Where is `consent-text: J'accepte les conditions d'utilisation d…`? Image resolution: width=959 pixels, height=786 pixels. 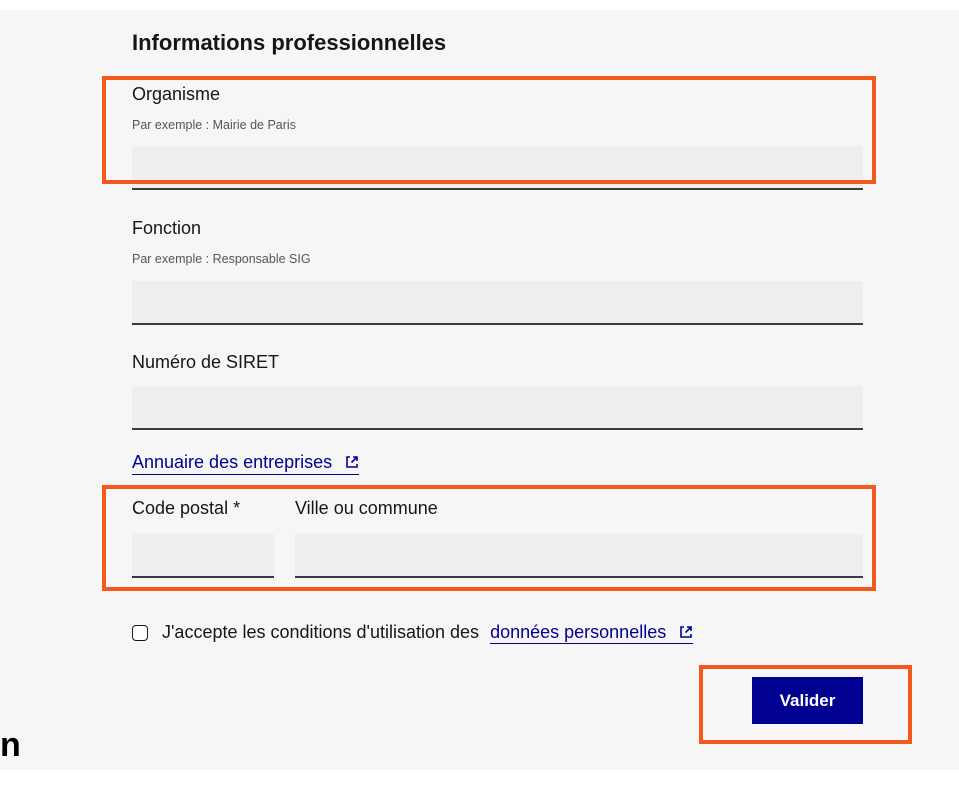
consent-text: J'accepte les conditions d'utilisation d… is located at coordinates (428, 633).